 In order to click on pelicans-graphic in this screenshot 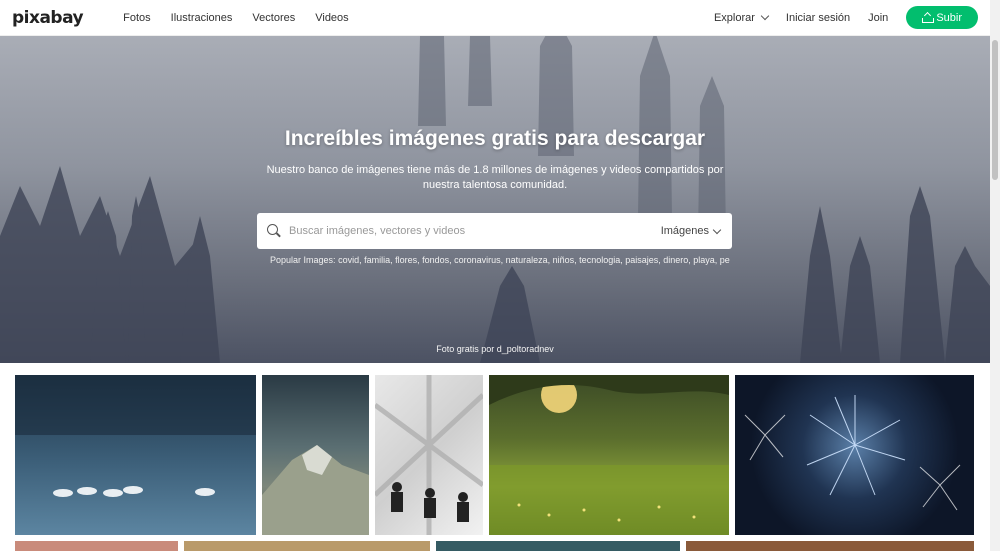, I will do `click(135, 436)`.